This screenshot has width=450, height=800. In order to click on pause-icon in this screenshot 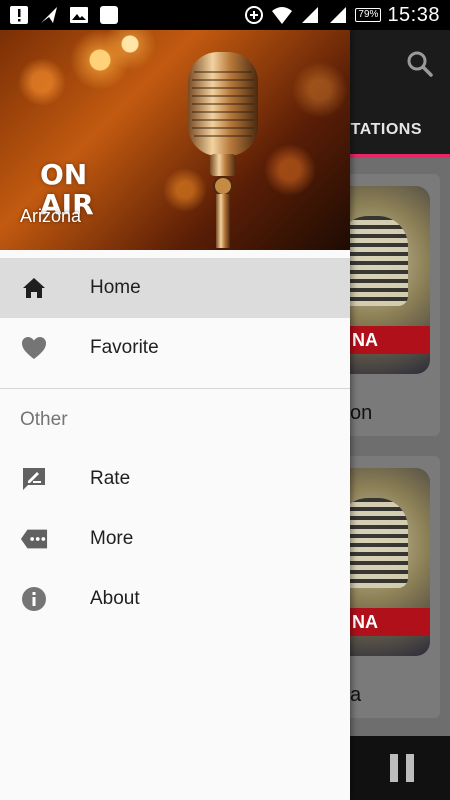, I will do `click(402, 768)`.